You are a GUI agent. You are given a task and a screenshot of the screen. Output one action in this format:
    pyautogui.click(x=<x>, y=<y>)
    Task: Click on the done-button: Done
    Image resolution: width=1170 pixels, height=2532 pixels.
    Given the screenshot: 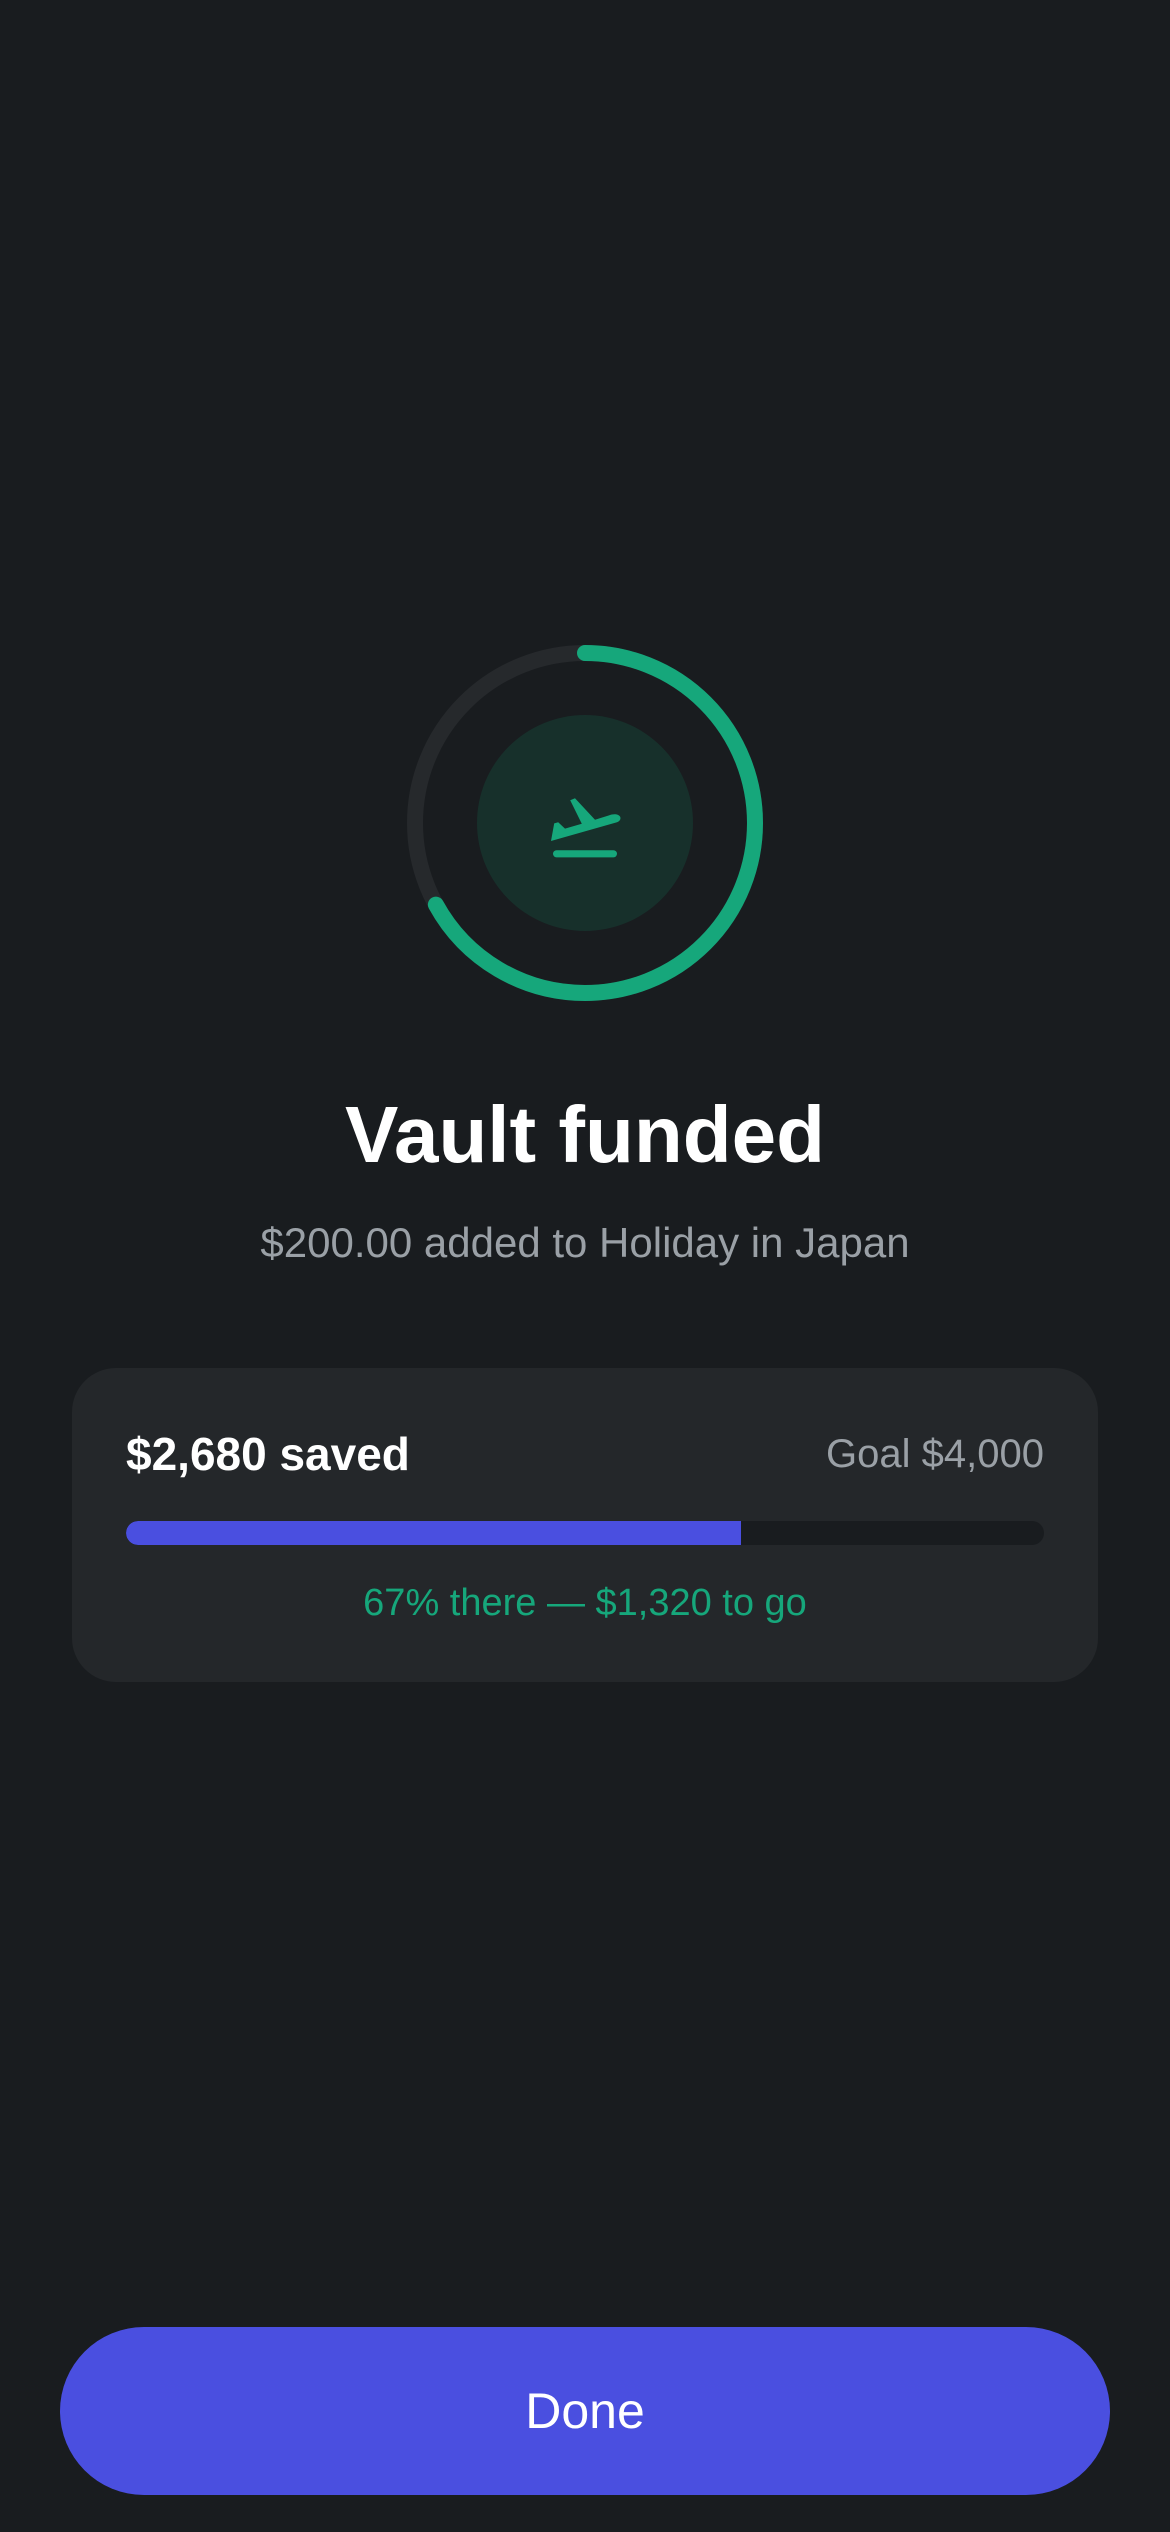 What is the action you would take?
    pyautogui.click(x=585, y=2411)
    